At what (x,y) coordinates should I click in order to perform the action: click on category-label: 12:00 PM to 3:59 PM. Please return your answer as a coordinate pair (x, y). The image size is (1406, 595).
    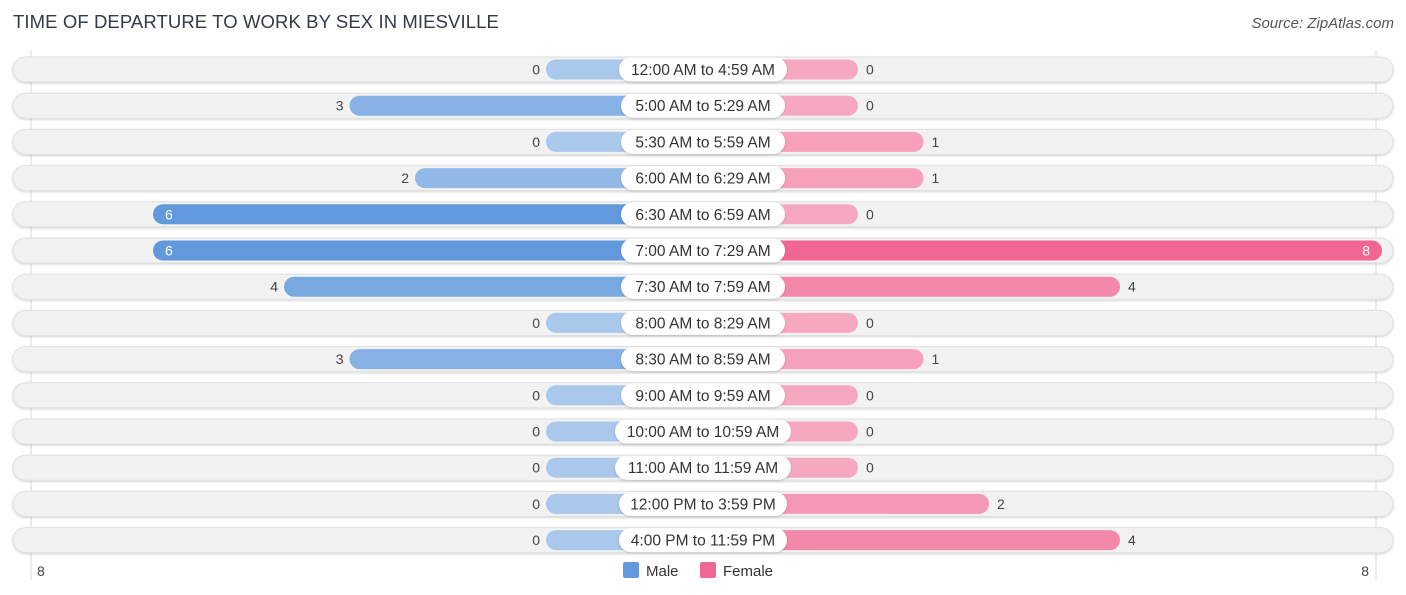
    Looking at the image, I should click on (703, 504).